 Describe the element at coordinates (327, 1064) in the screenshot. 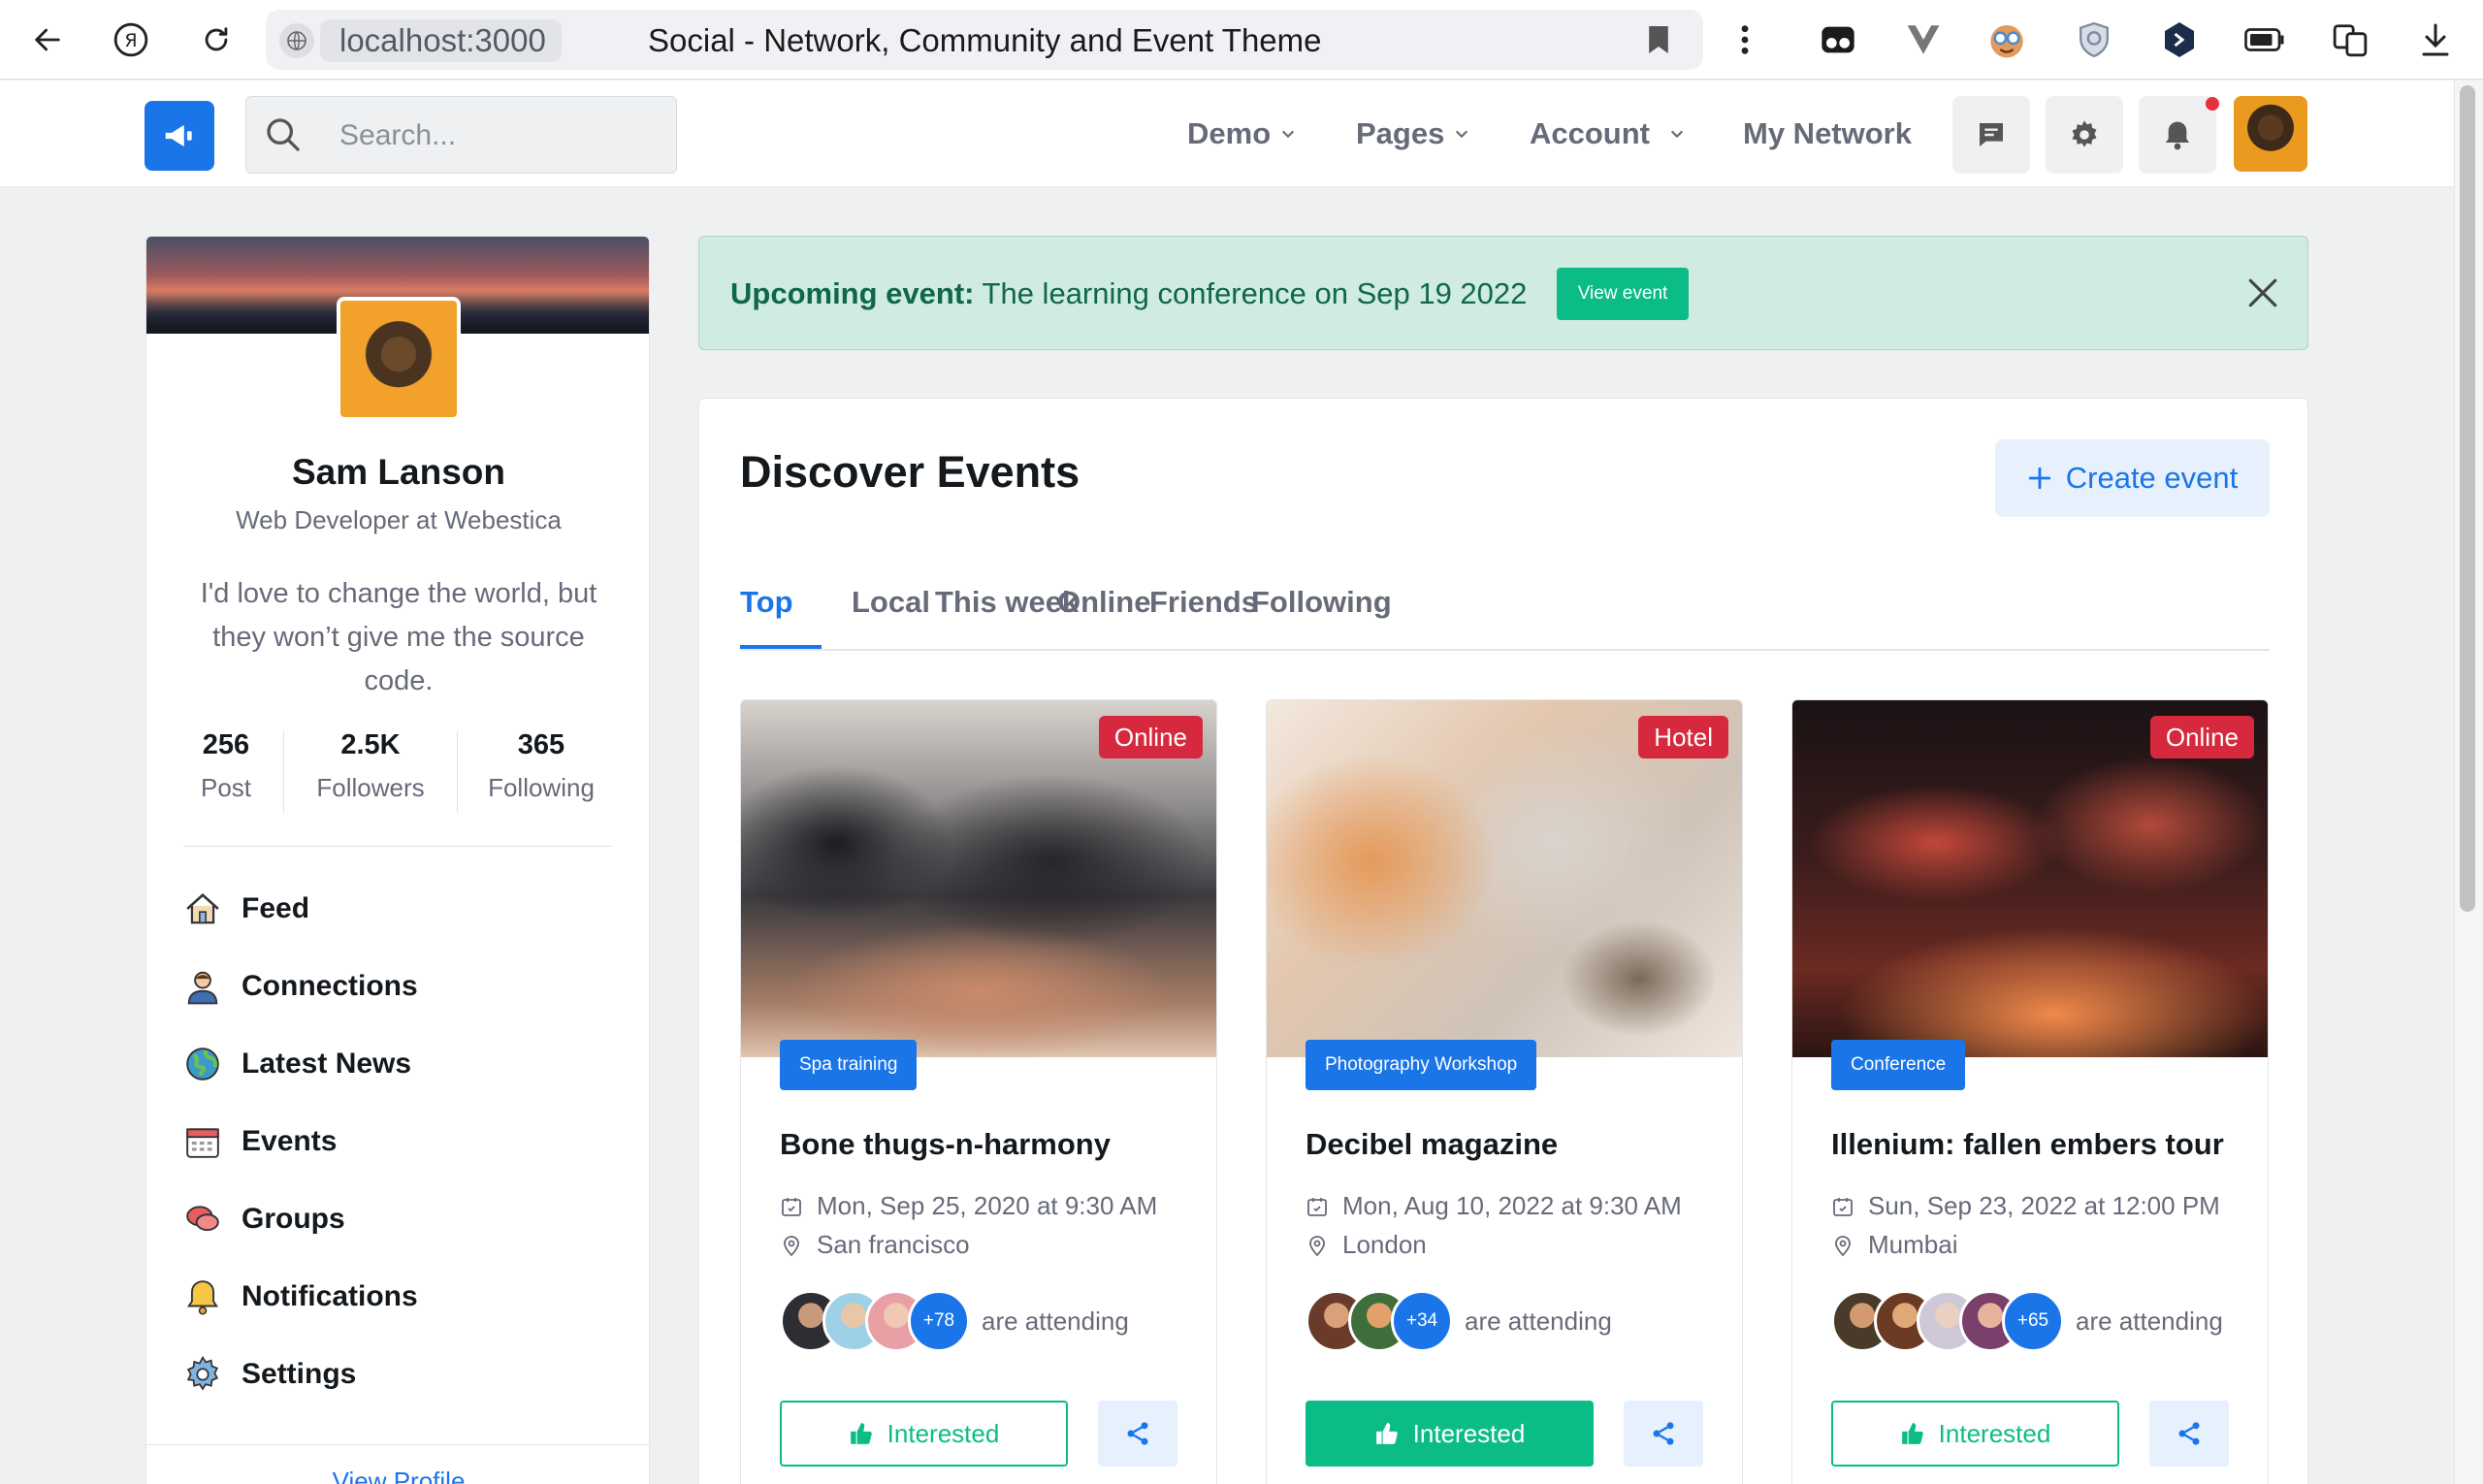

I see `sidebar-item-label: Latest News` at that location.